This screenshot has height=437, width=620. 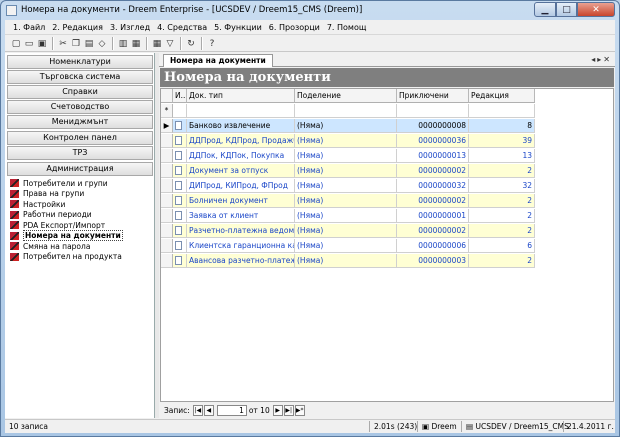 What do you see at coordinates (502, 186) in the screenshot?
I see `cell-version: 32` at bounding box center [502, 186].